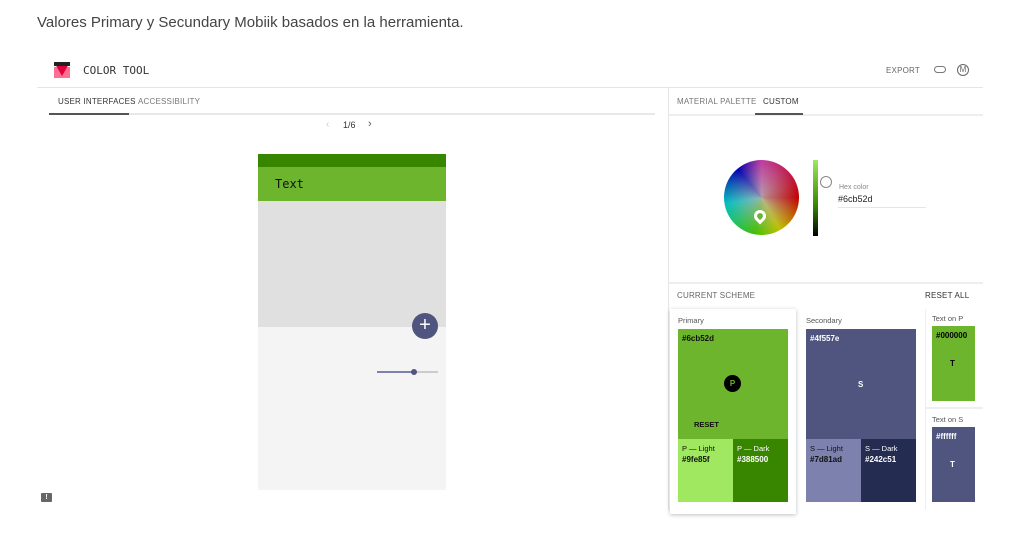 Image resolution: width=1017 pixels, height=549 pixels. Describe the element at coordinates (903, 70) in the screenshot. I see `export-button: EXPORT` at that location.